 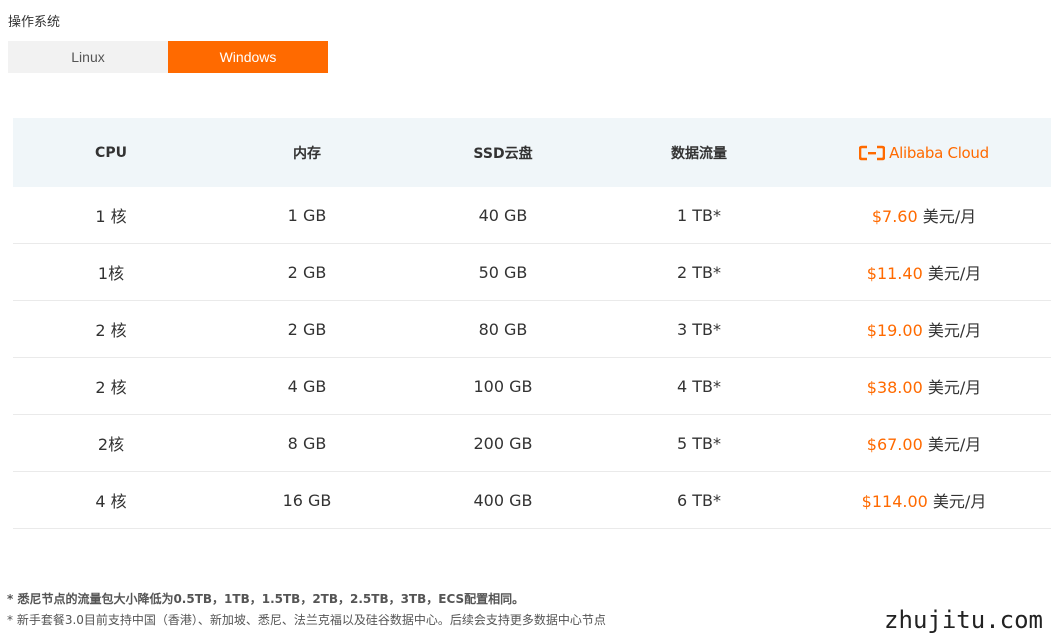 What do you see at coordinates (503, 443) in the screenshot?
I see `cell-ssd: 200 GB` at bounding box center [503, 443].